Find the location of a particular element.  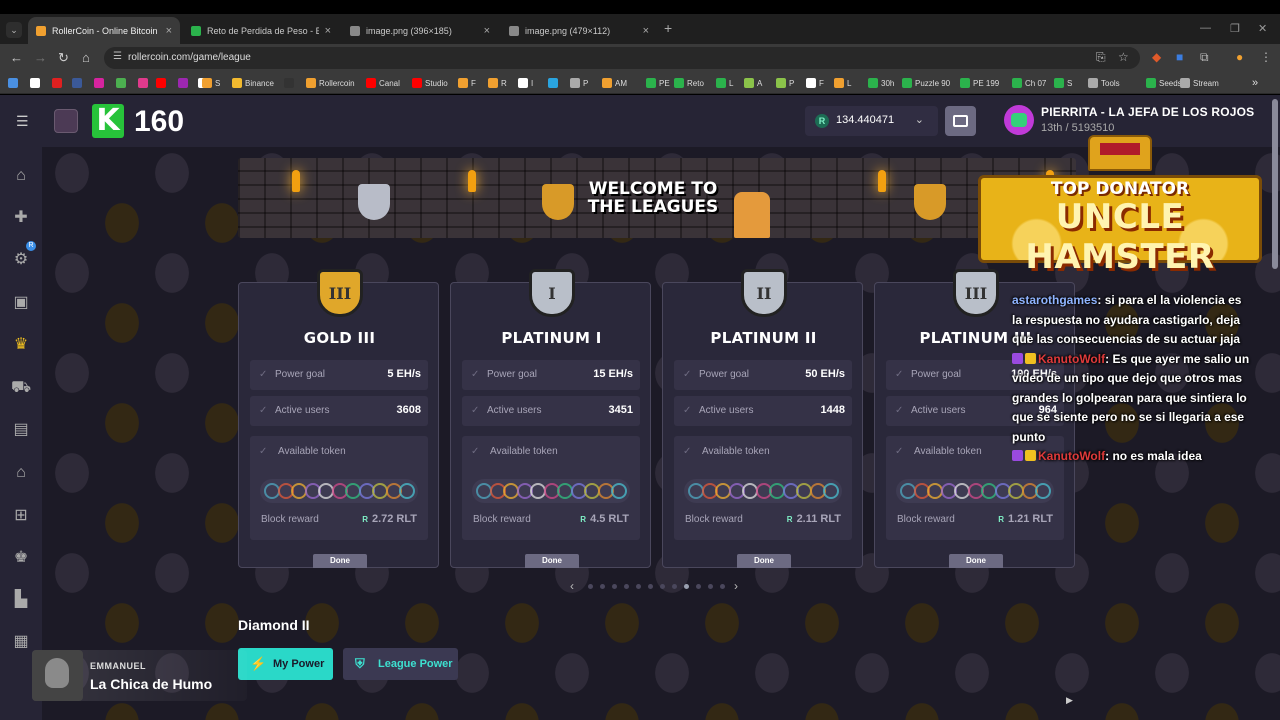

bookmark-item: I is located at coordinates (525, 83).